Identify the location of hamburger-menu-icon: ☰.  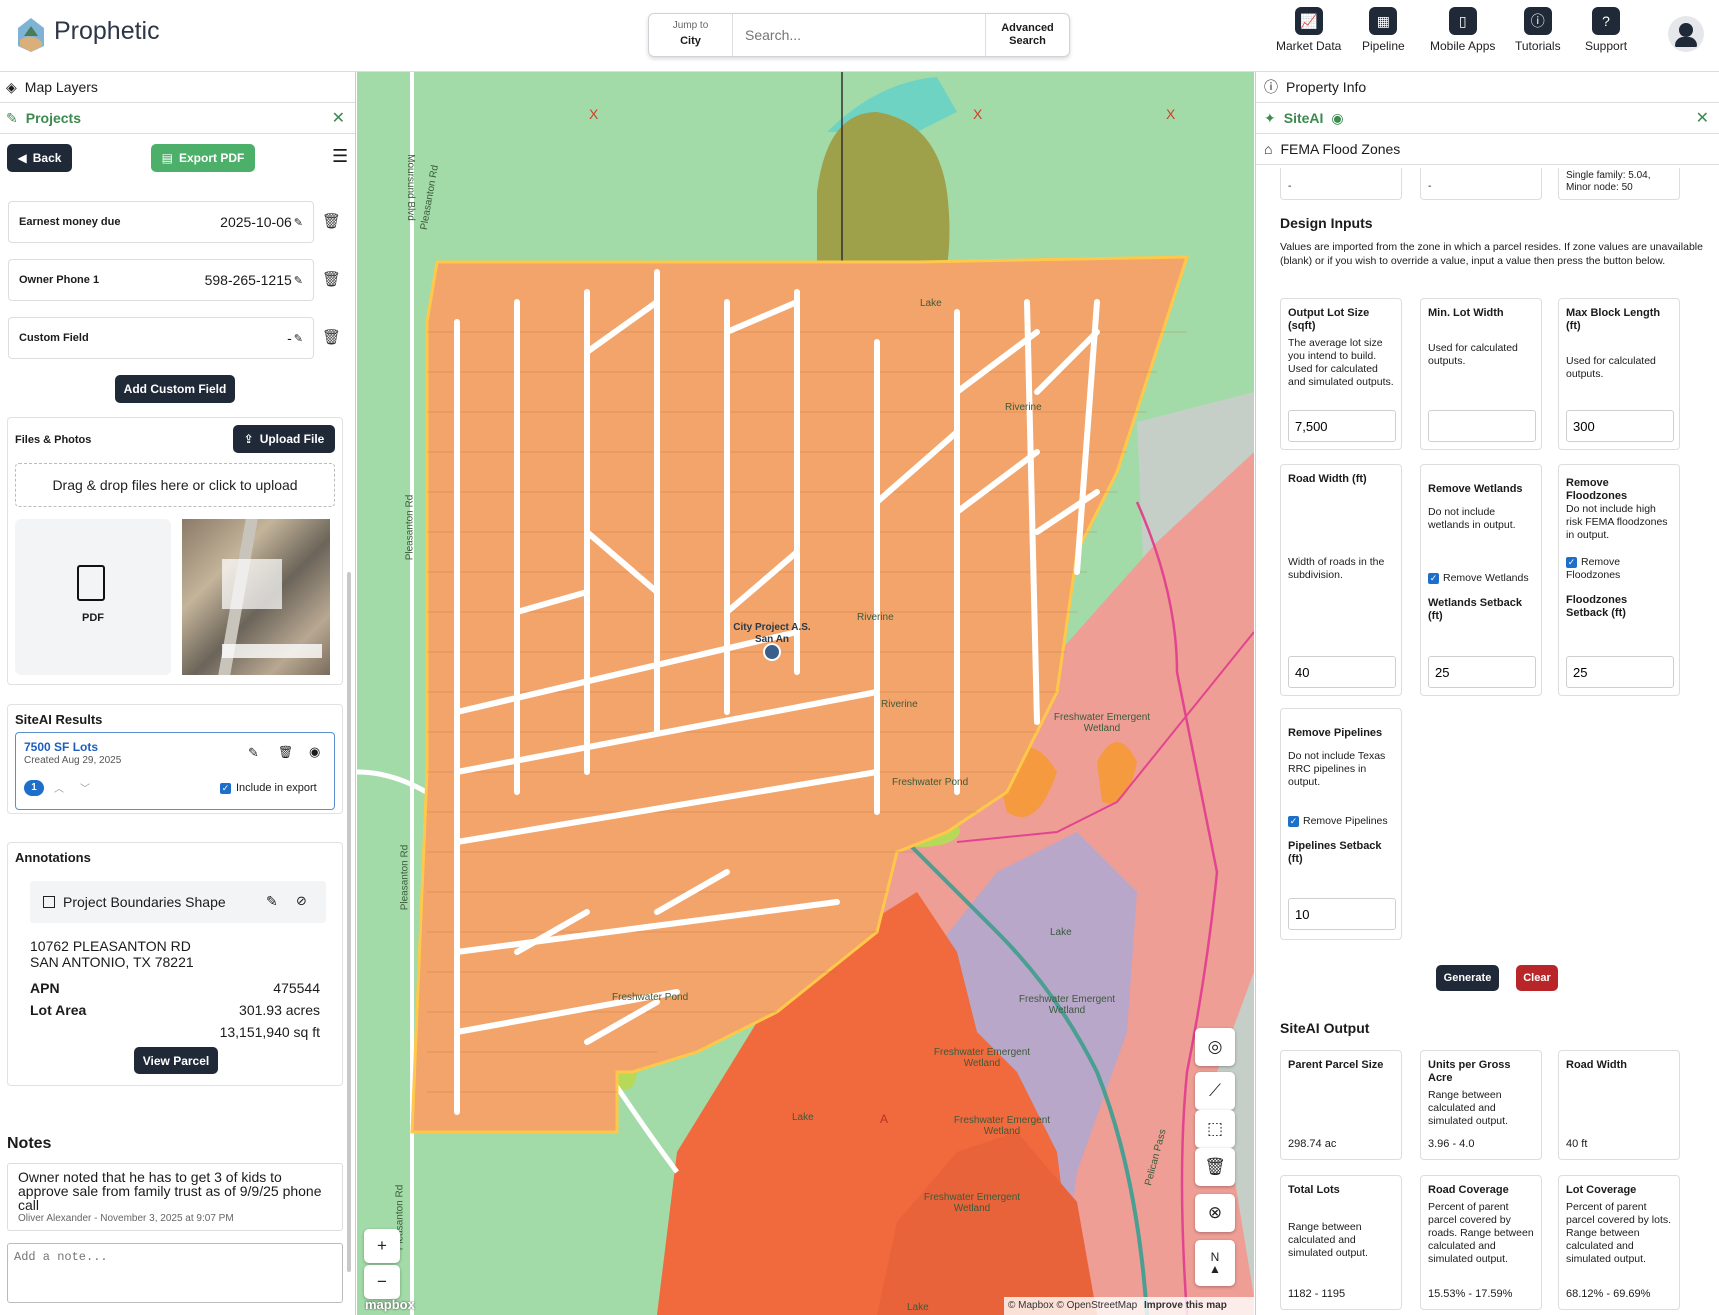
(340, 156).